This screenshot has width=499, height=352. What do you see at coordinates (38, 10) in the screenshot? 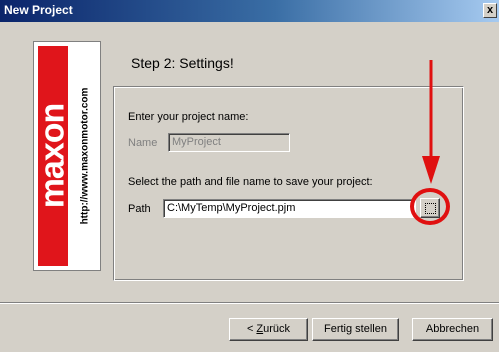
I see `window-title: New Project` at bounding box center [38, 10].